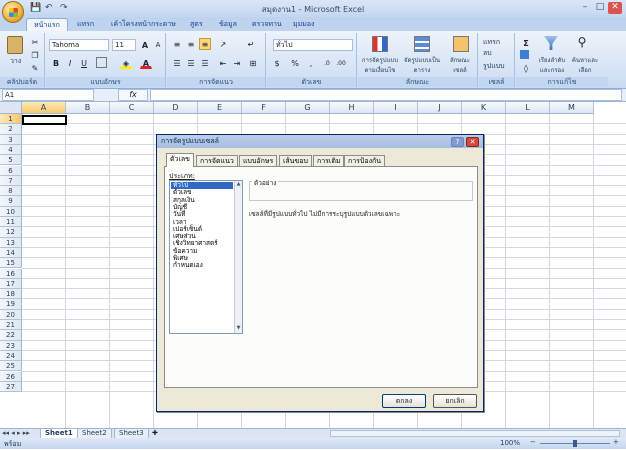 The width and height of the screenshot is (626, 450). Describe the element at coordinates (422, 65) in the screenshot. I see `format-table-button: จัดรูปแบบเป็นตาราง` at that location.